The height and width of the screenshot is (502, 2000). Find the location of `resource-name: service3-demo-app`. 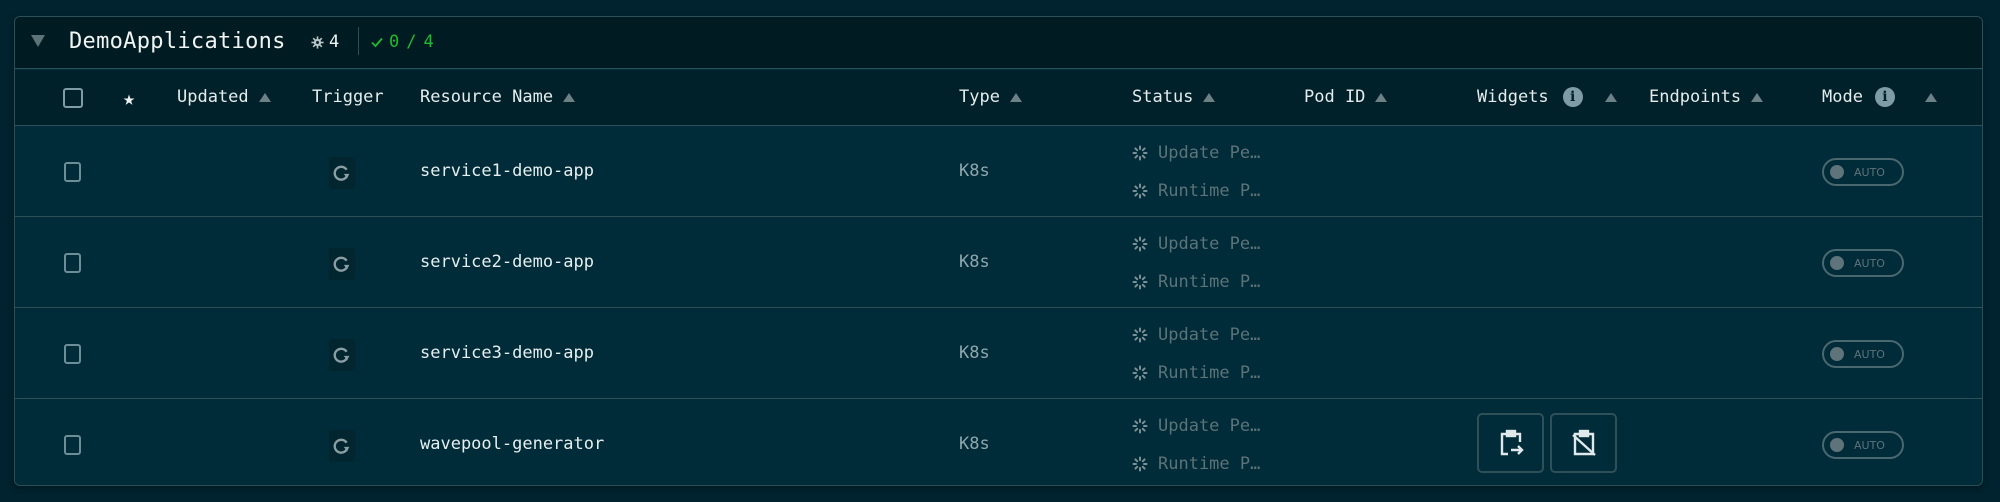

resource-name: service3-demo-app is located at coordinates (507, 353).